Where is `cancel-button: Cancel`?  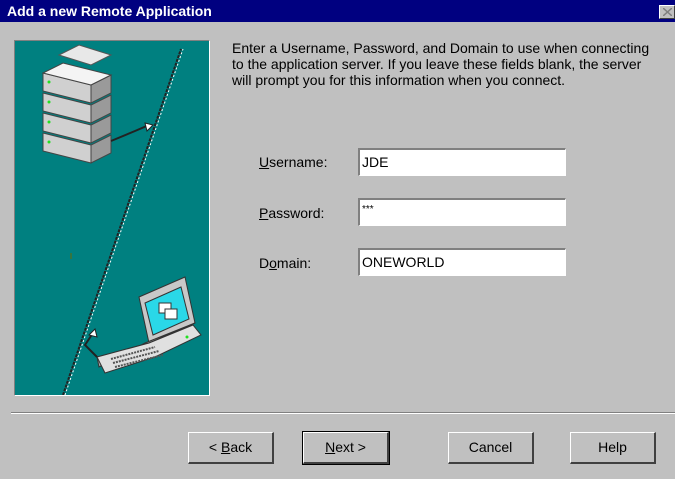 cancel-button: Cancel is located at coordinates (491, 448).